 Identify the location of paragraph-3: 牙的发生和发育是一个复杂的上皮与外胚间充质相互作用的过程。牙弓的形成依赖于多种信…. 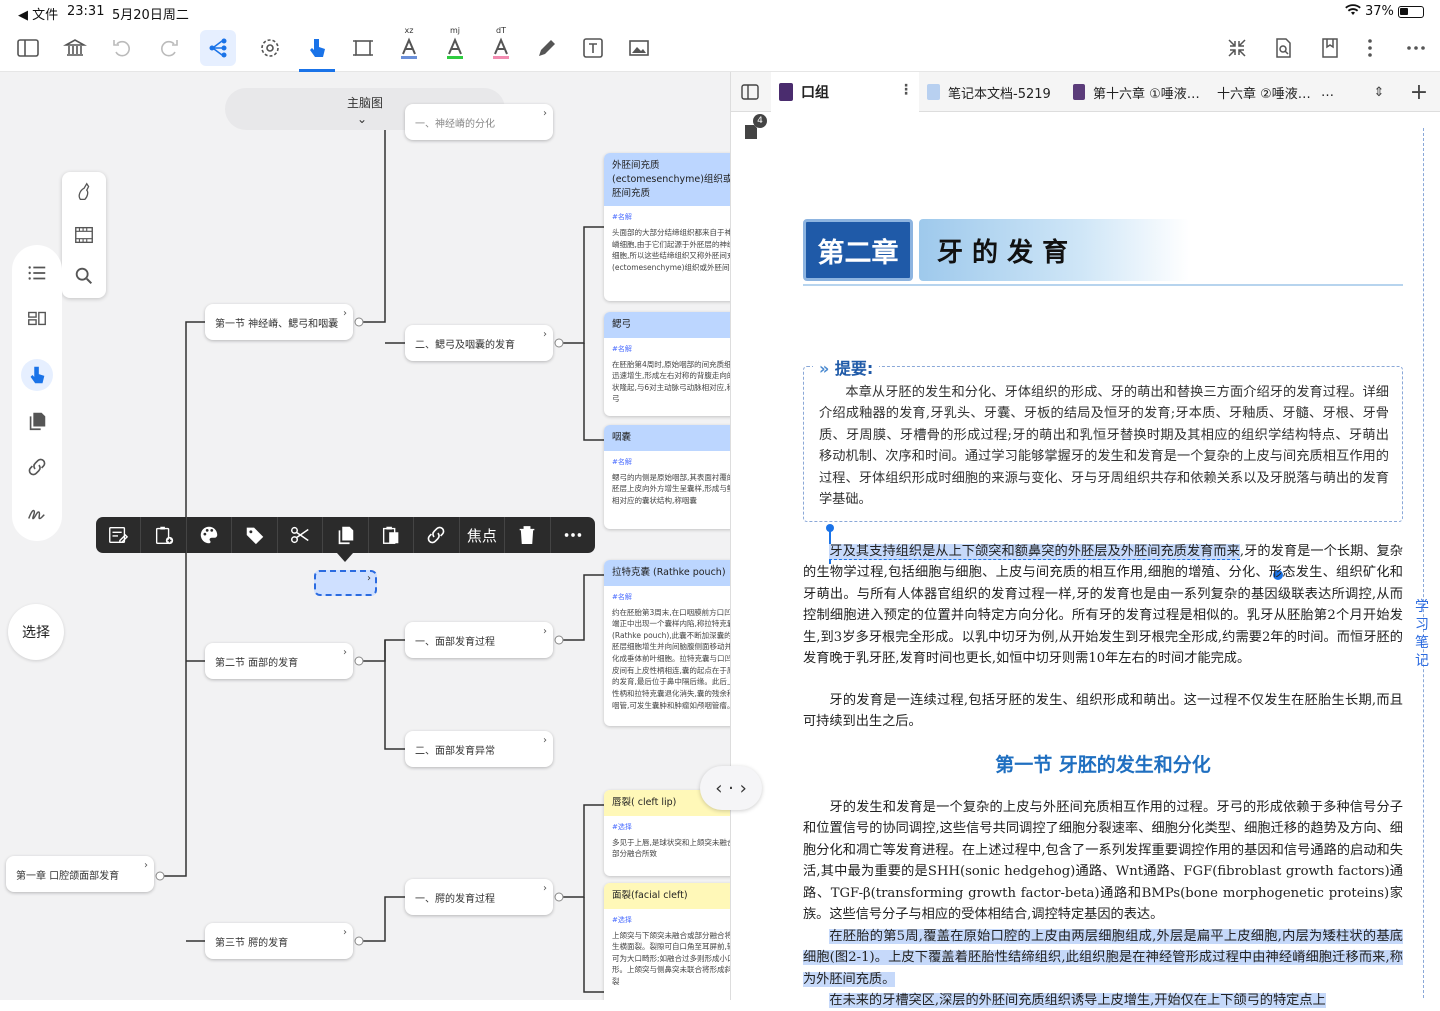
(1103, 861).